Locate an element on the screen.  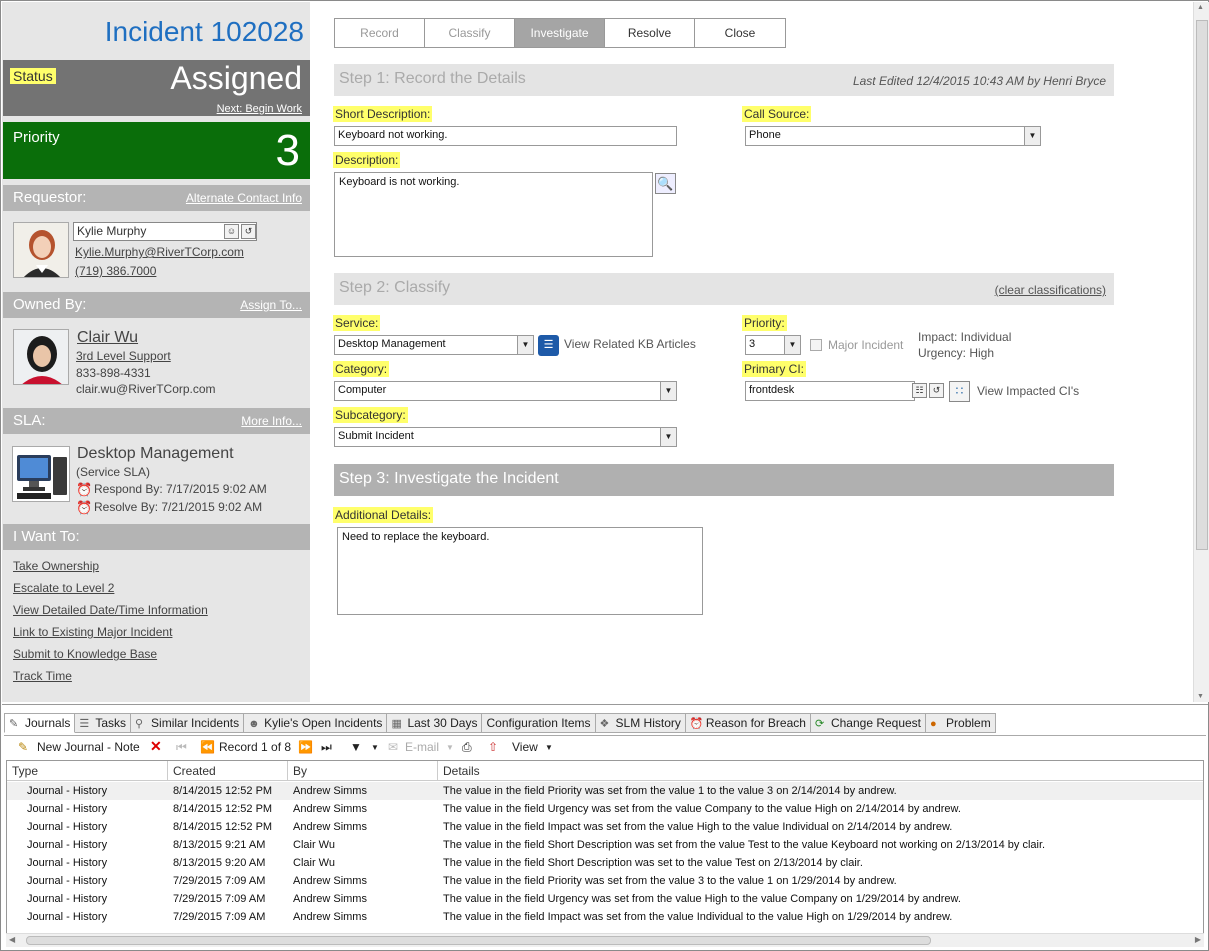
alternate-contact-link: Alternate Contact Info is located at coordinates (244, 198).